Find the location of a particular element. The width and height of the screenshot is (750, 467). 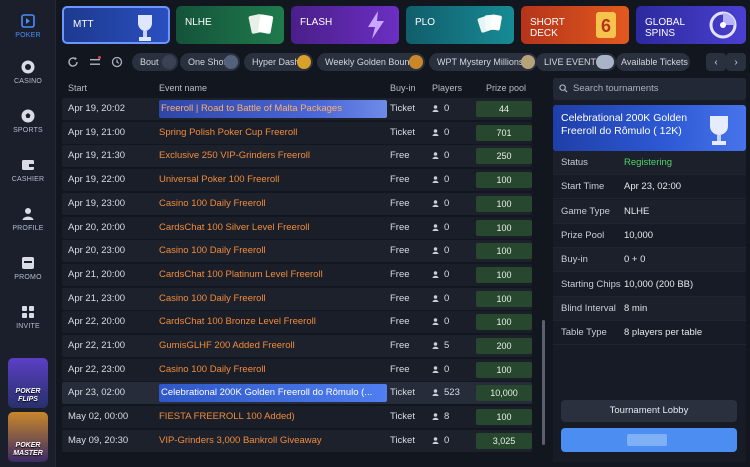

detail-value: NLHE is located at coordinates (637, 211).